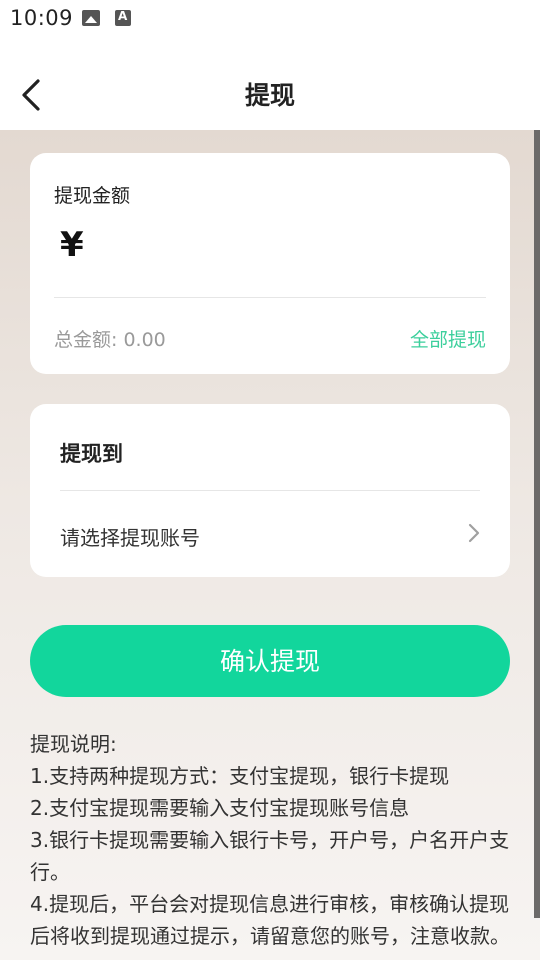 Image resolution: width=540 pixels, height=960 pixels. I want to click on notes-item: 2.支付宝提现需要输入支付宝提现账号信息, so click(220, 808).